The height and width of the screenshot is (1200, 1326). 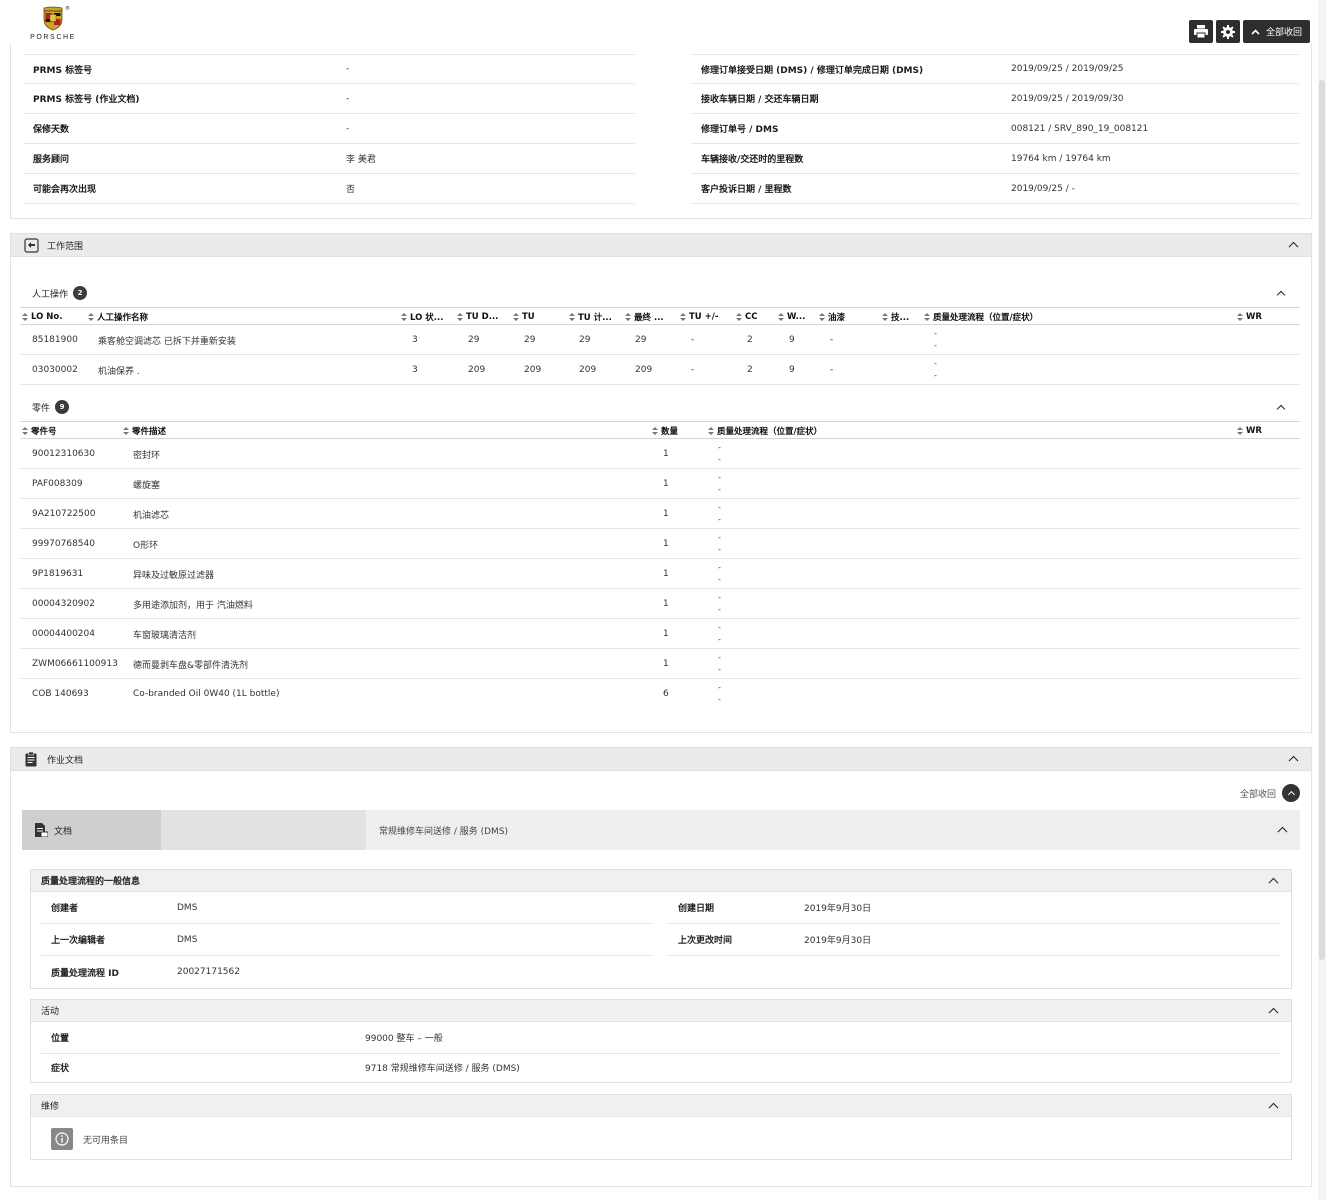 What do you see at coordinates (42, 317) in the screenshot?
I see `col-lo-no: LO No.` at bounding box center [42, 317].